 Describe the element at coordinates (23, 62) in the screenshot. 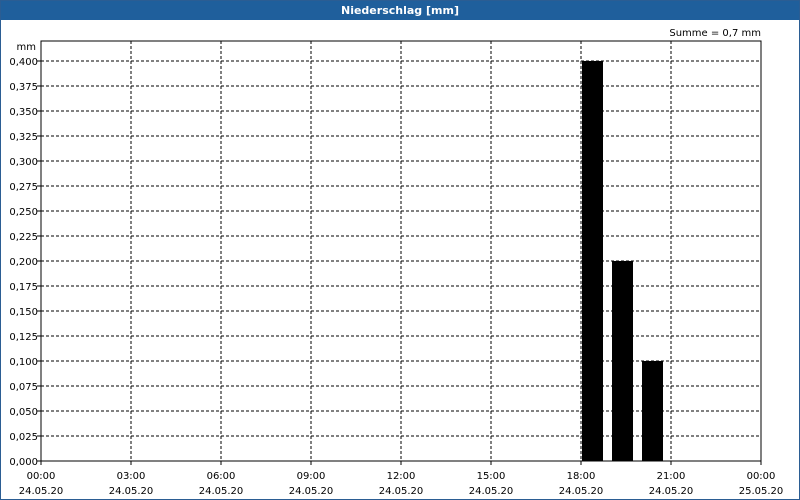

I see `y-tick-label: 0,400` at that location.